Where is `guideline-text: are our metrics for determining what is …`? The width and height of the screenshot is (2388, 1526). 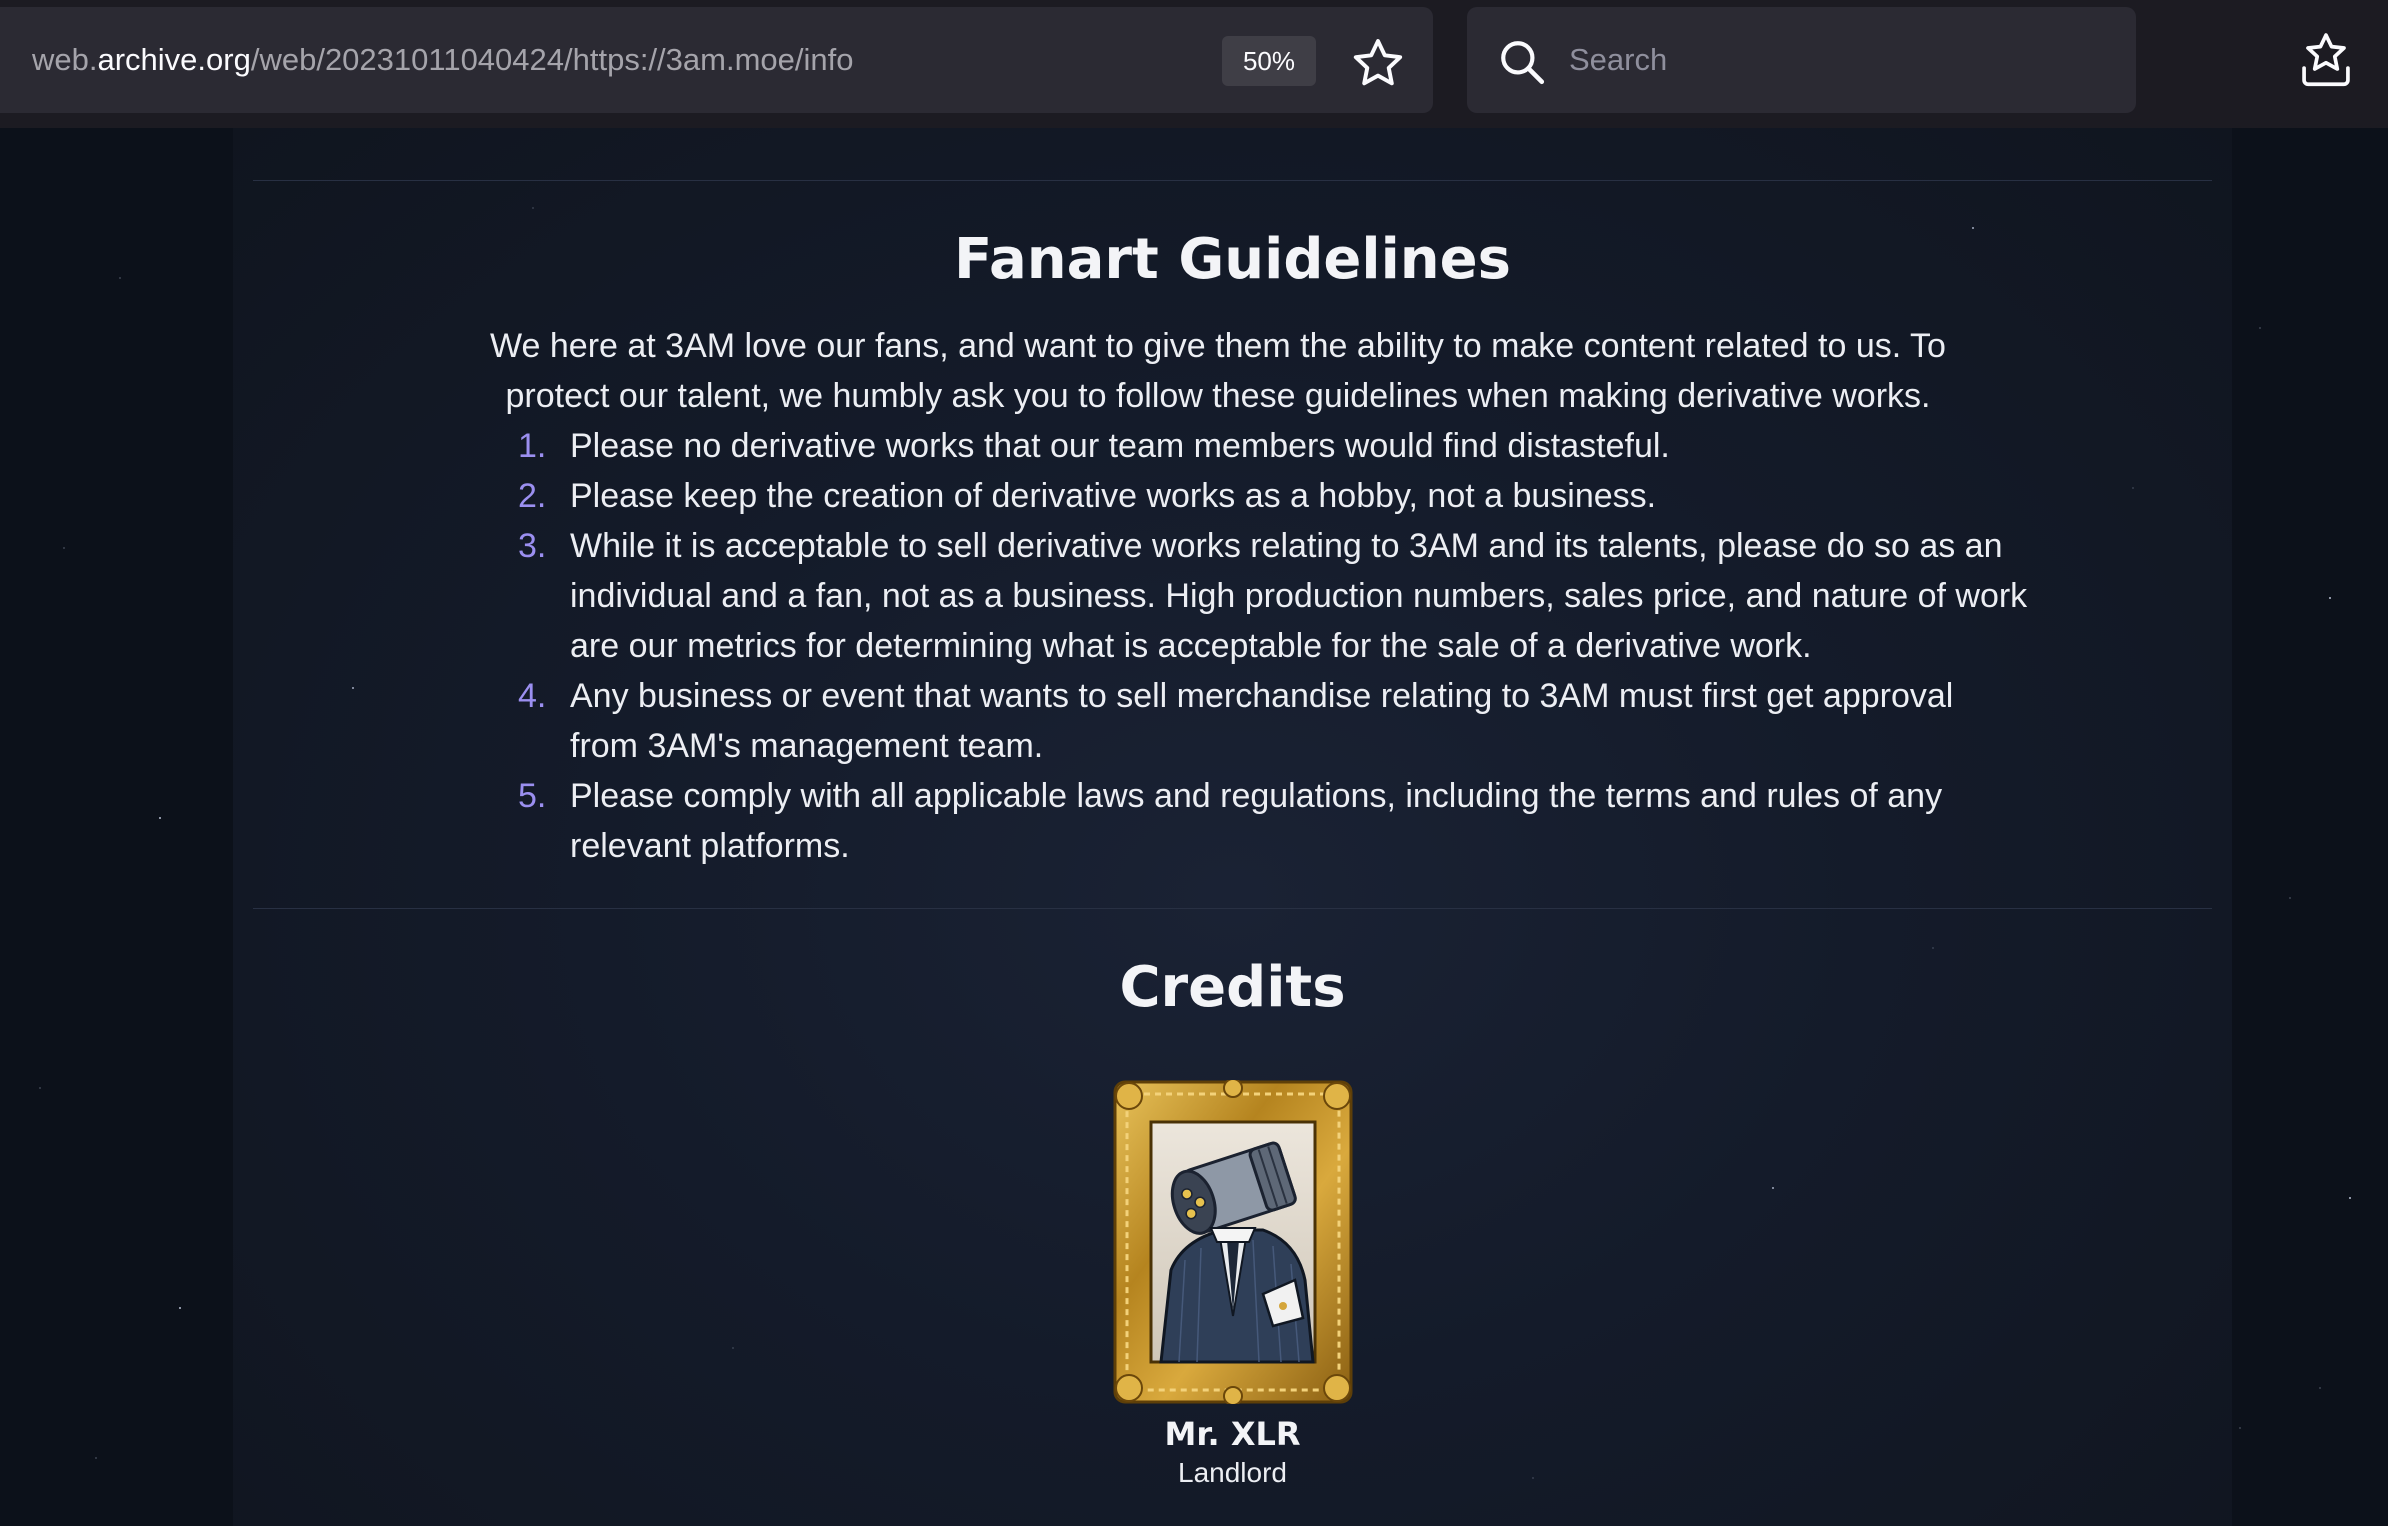 guideline-text: are our metrics for determining what is … is located at coordinates (1191, 646).